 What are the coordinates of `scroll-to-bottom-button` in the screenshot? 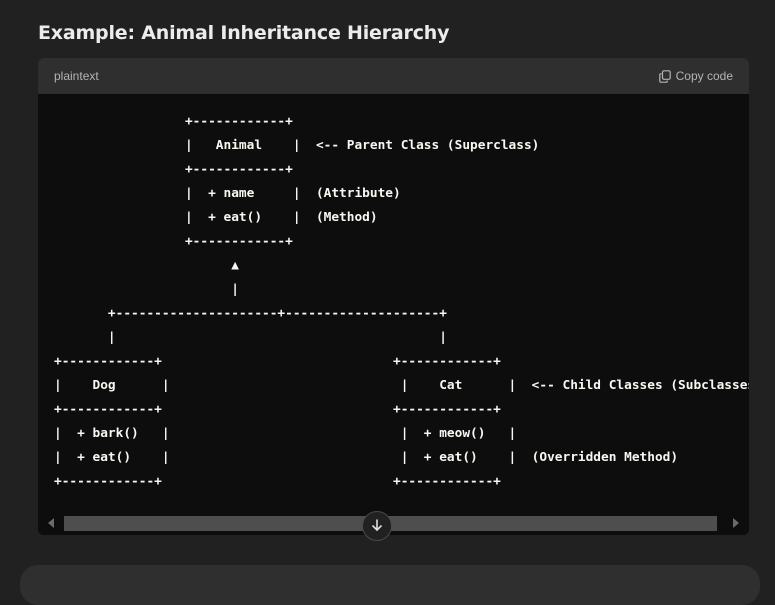 It's located at (377, 526).